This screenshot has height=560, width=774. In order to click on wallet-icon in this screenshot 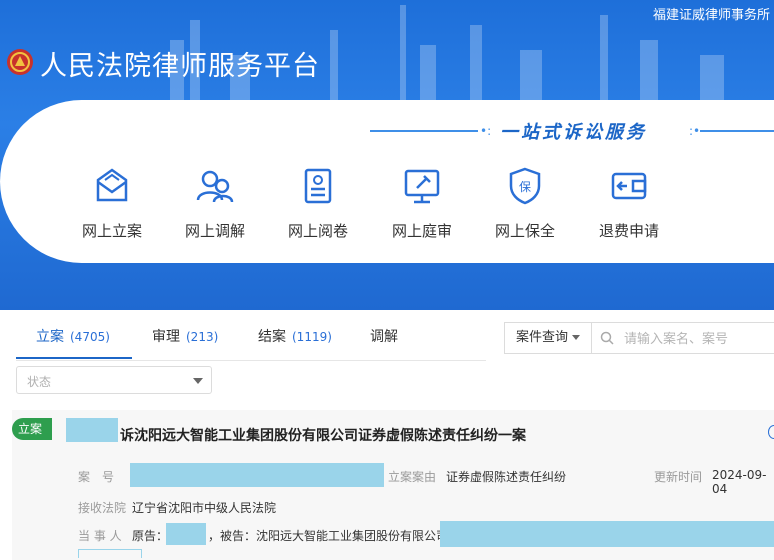, I will do `click(629, 186)`.